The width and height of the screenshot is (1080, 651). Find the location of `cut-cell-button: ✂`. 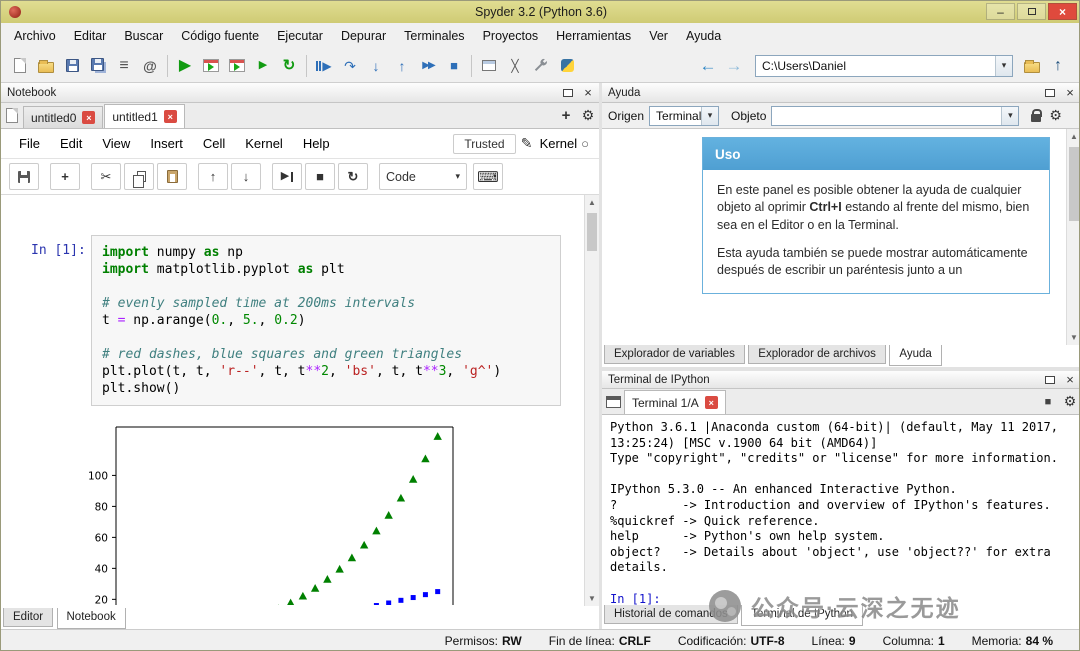

cut-cell-button: ✂ is located at coordinates (106, 176).